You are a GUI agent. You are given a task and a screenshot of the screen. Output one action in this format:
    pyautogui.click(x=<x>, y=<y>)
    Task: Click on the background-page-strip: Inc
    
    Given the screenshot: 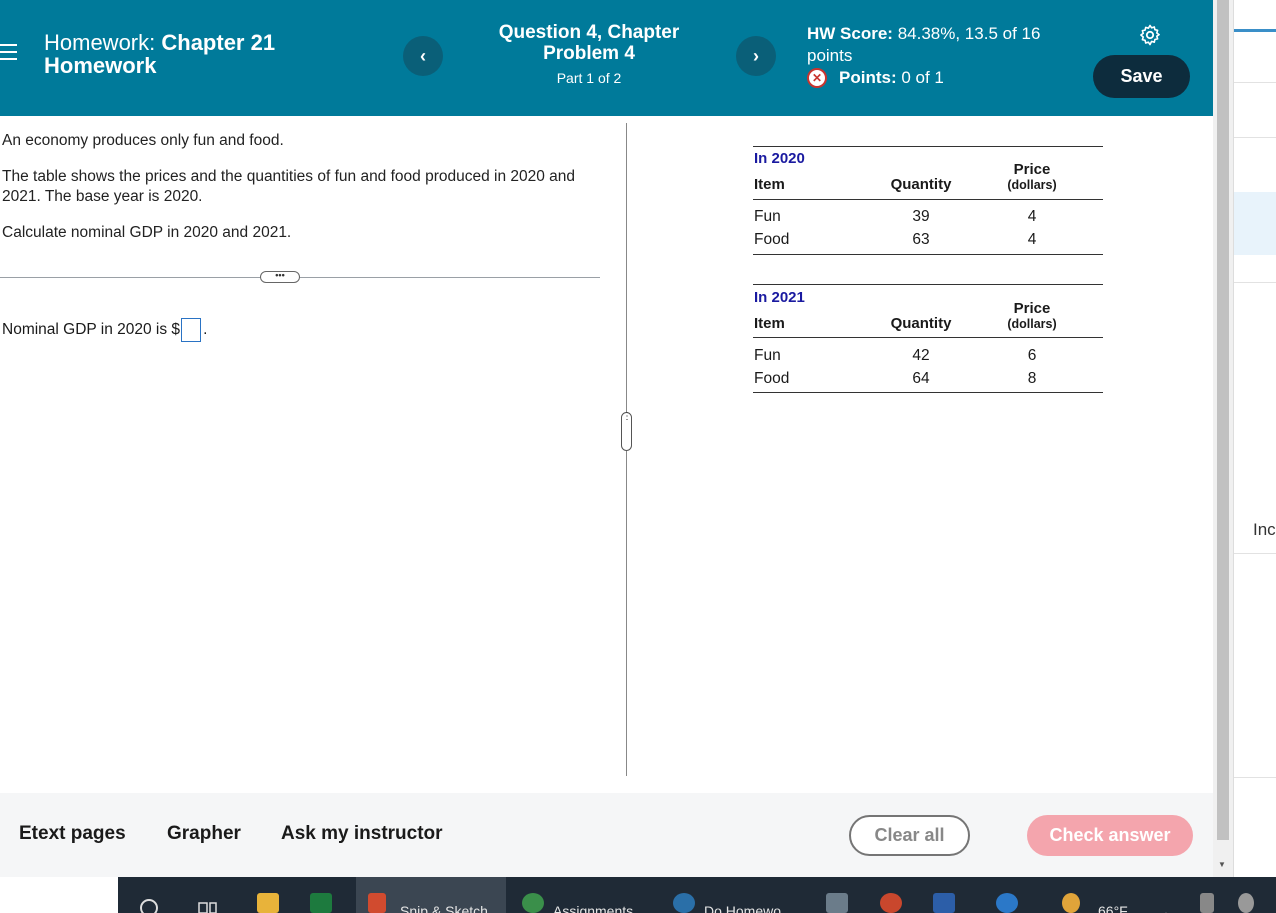 What is the action you would take?
    pyautogui.click(x=1254, y=438)
    